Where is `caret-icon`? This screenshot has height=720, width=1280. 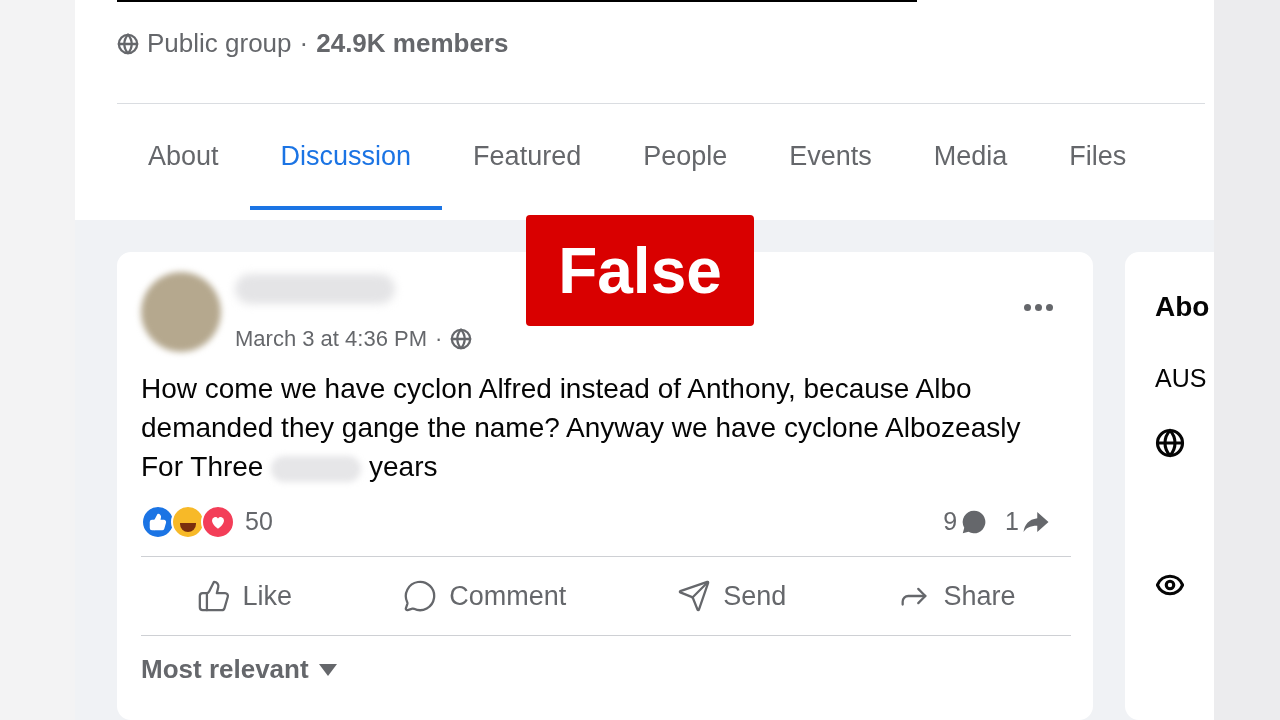 caret-icon is located at coordinates (327, 669).